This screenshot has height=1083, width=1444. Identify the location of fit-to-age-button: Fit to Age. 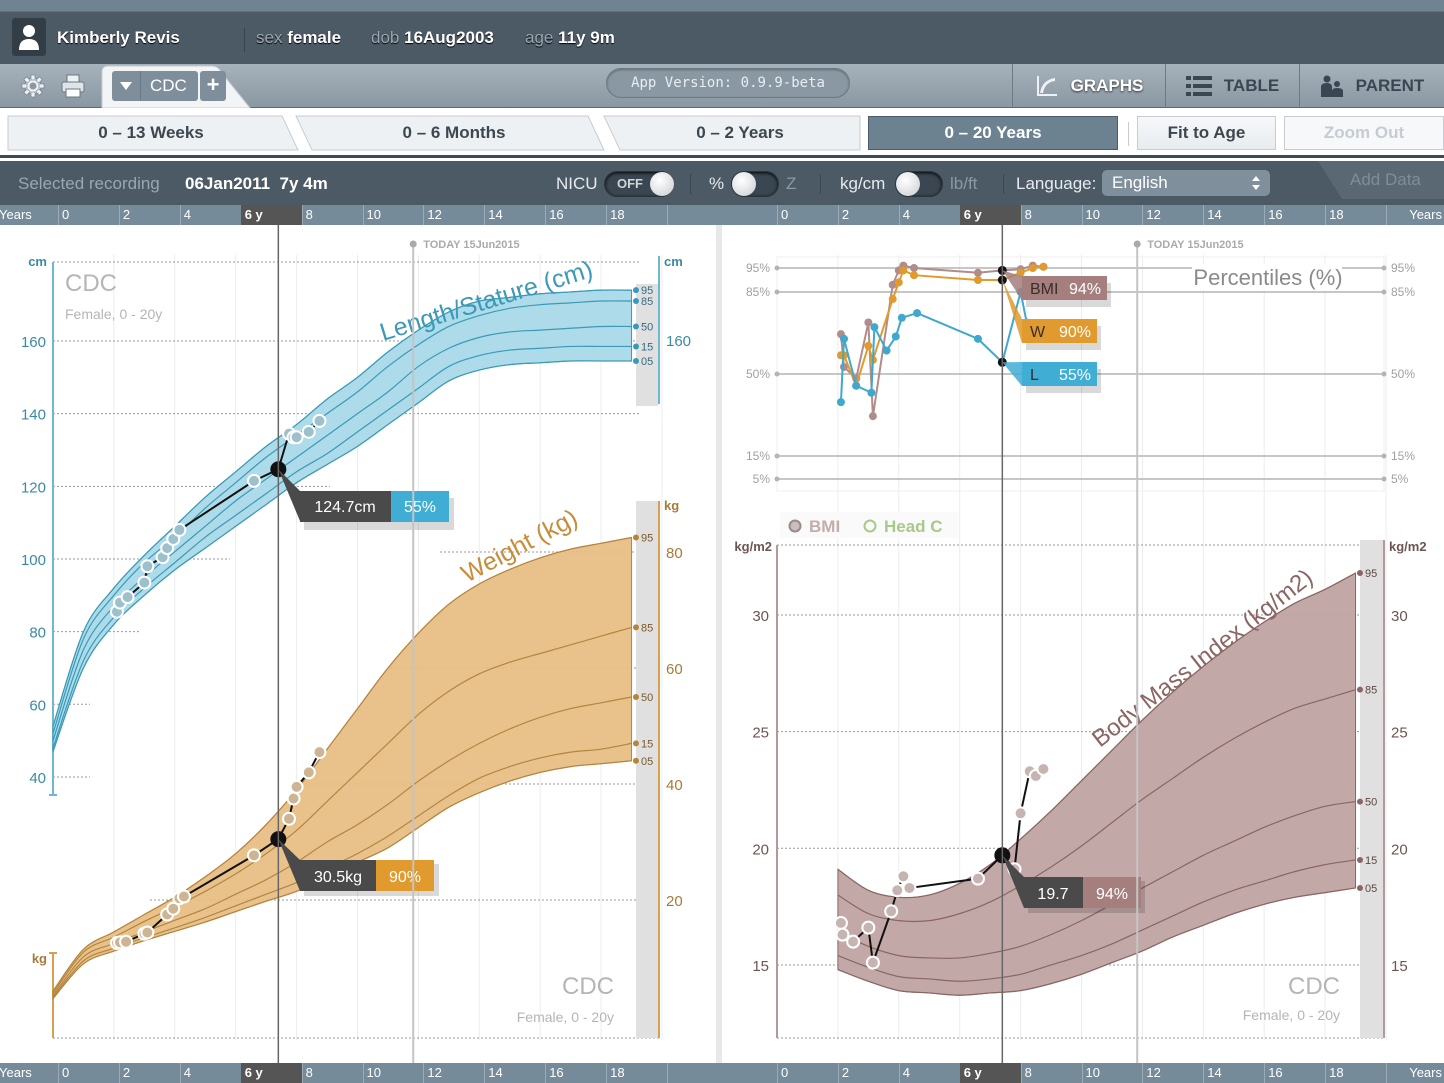
(1206, 133).